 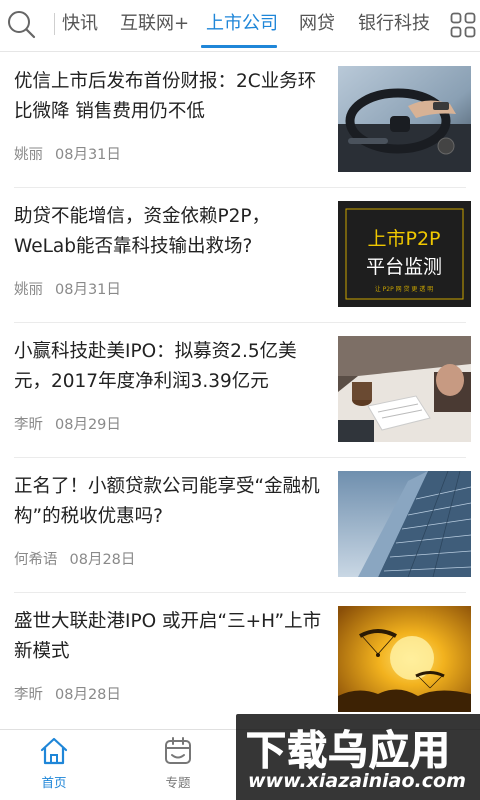 I want to click on article-meta: 李昕 08月29日, so click(x=67, y=423).